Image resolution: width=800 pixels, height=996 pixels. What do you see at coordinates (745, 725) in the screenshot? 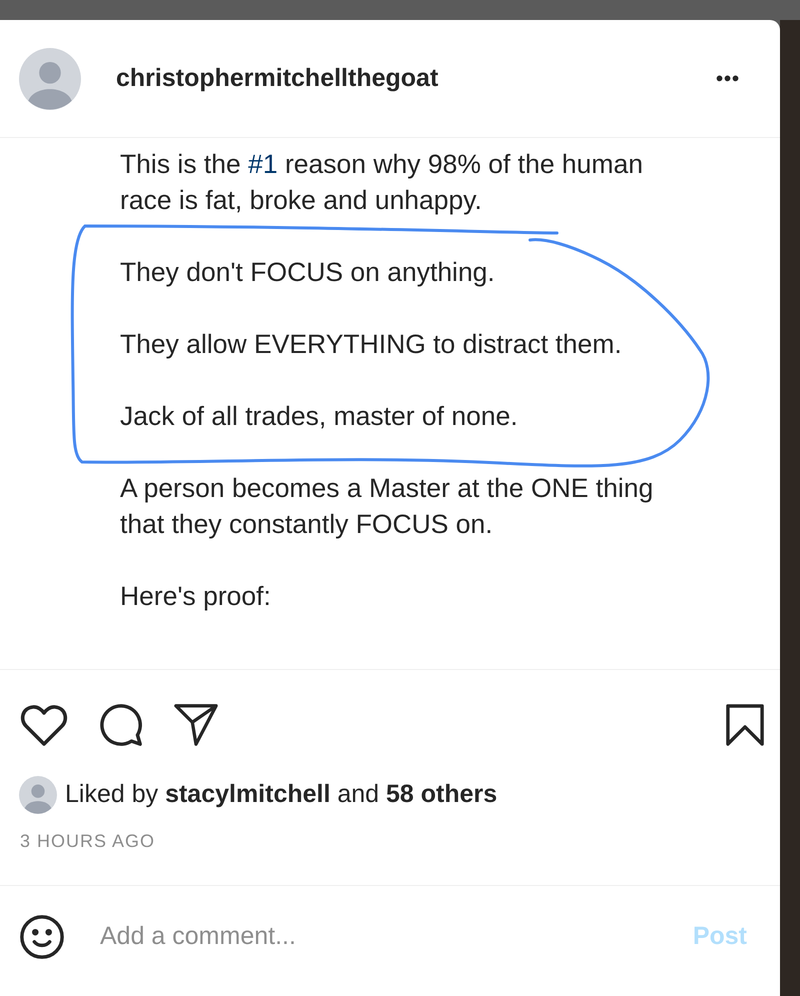
I see `bookmark-icon` at bounding box center [745, 725].